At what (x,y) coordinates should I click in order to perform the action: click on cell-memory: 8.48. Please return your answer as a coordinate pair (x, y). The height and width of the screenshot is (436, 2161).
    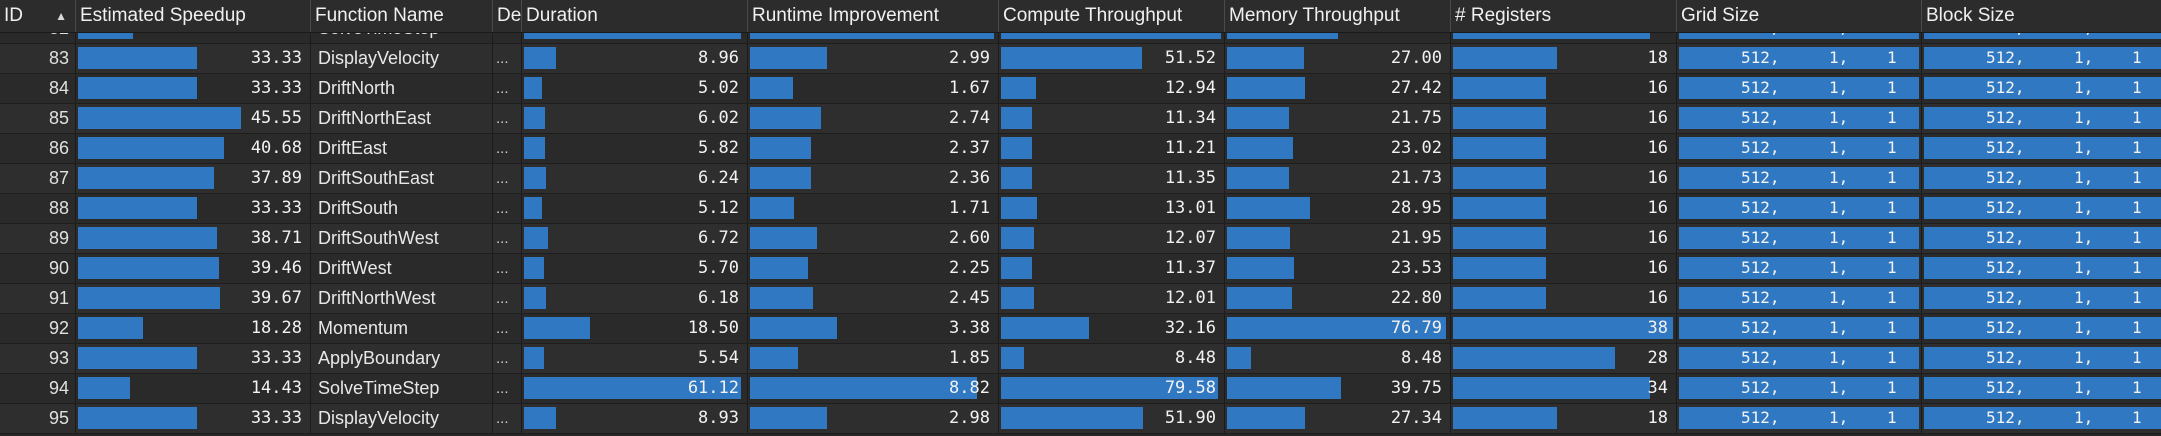
    Looking at the image, I should click on (1338, 358).